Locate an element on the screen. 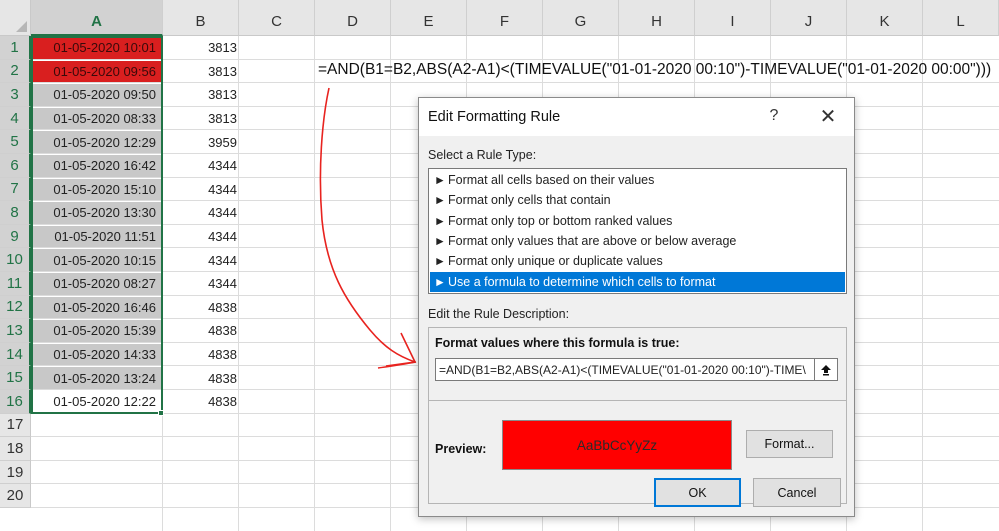 This screenshot has height=531, width=999. row-header-18: 18 is located at coordinates (15, 449).